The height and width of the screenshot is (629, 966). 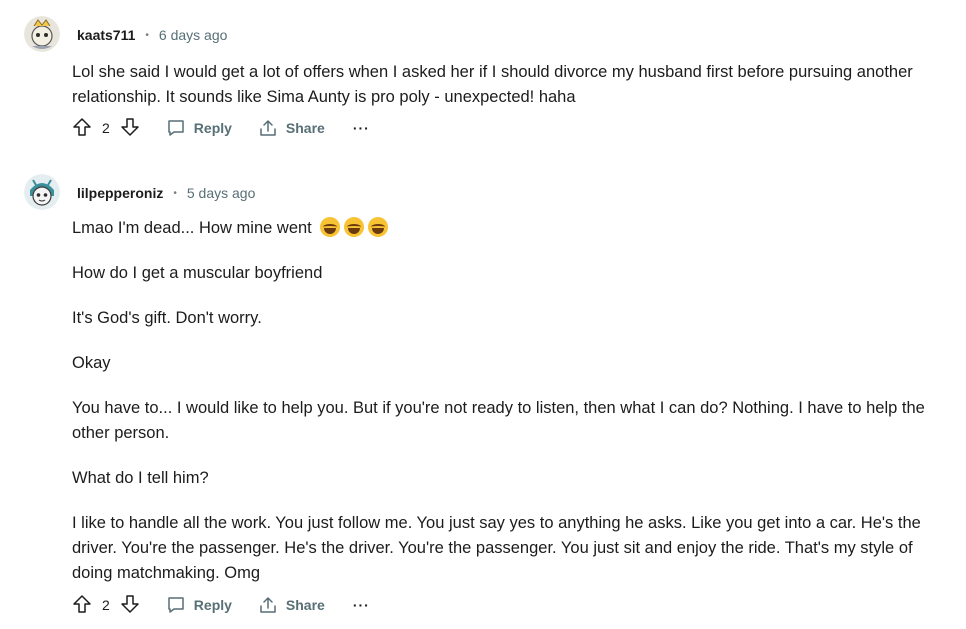 I want to click on comment-paragraph: Lmao I'm dead... How mine went, so click(x=514, y=228).